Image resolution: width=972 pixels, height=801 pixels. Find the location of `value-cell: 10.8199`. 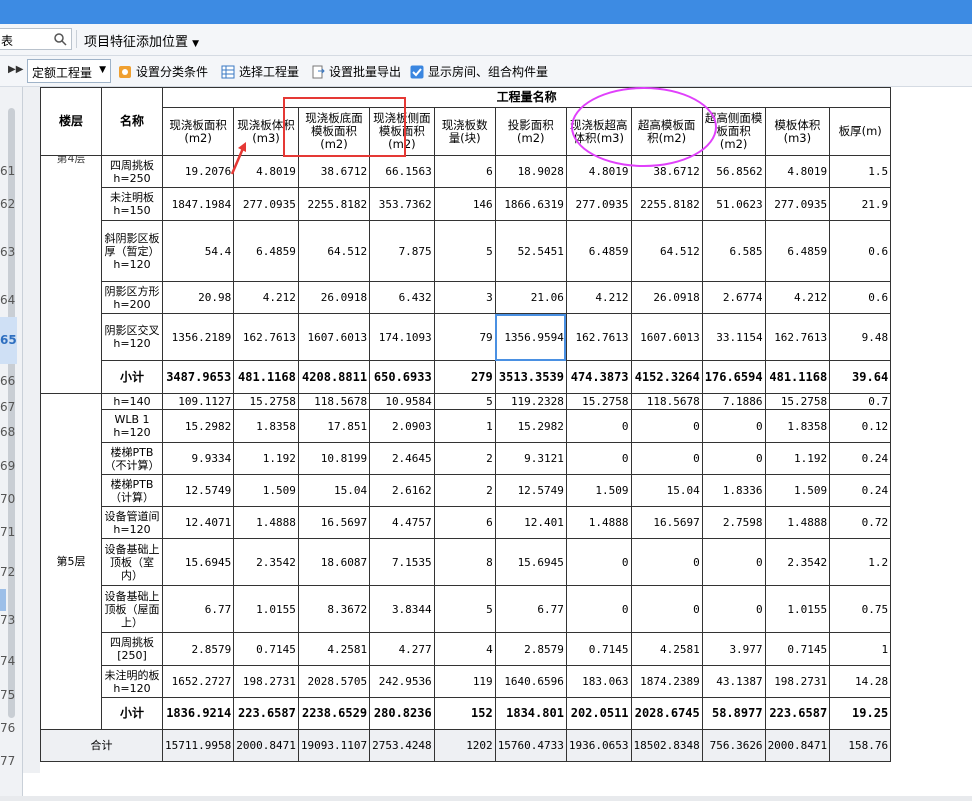

value-cell: 10.8199 is located at coordinates (334, 458).